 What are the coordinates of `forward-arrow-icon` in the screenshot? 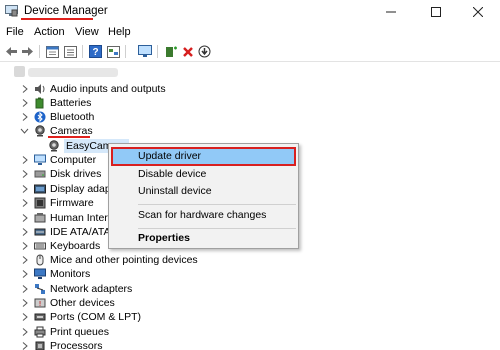 It's located at (27, 51).